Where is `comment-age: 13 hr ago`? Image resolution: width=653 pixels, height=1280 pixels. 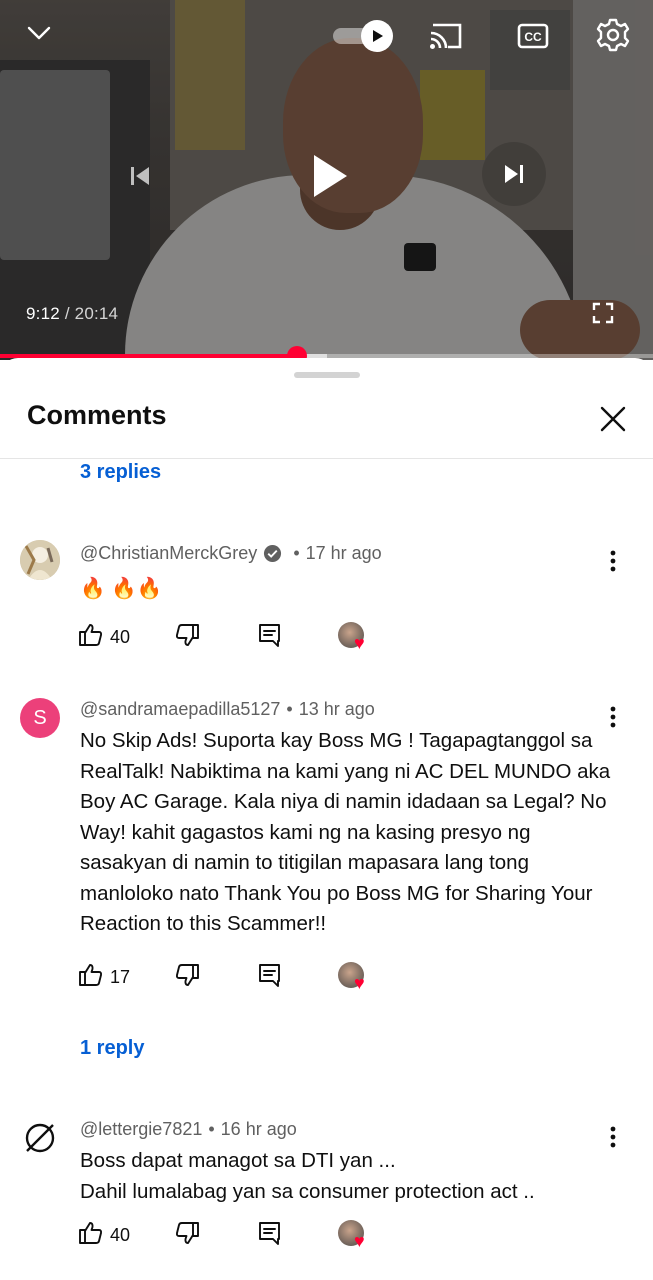 comment-age: 13 hr ago is located at coordinates (336, 709).